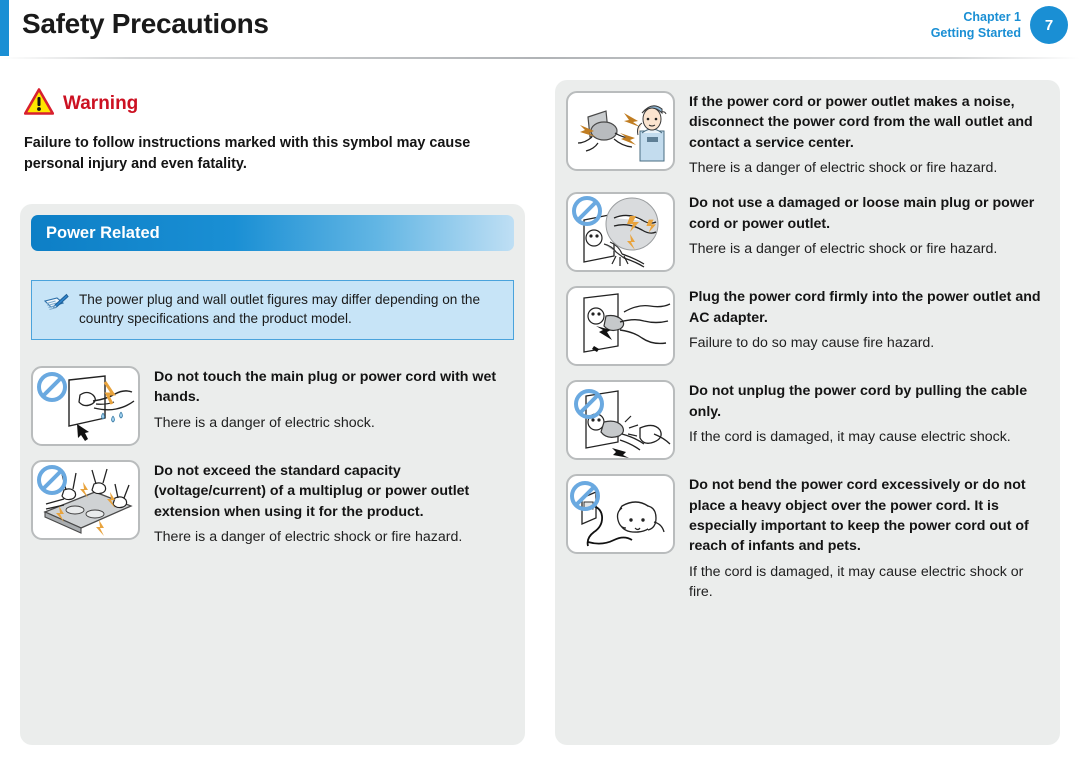  What do you see at coordinates (1049, 25) in the screenshot?
I see `page-number-badge: 7` at bounding box center [1049, 25].